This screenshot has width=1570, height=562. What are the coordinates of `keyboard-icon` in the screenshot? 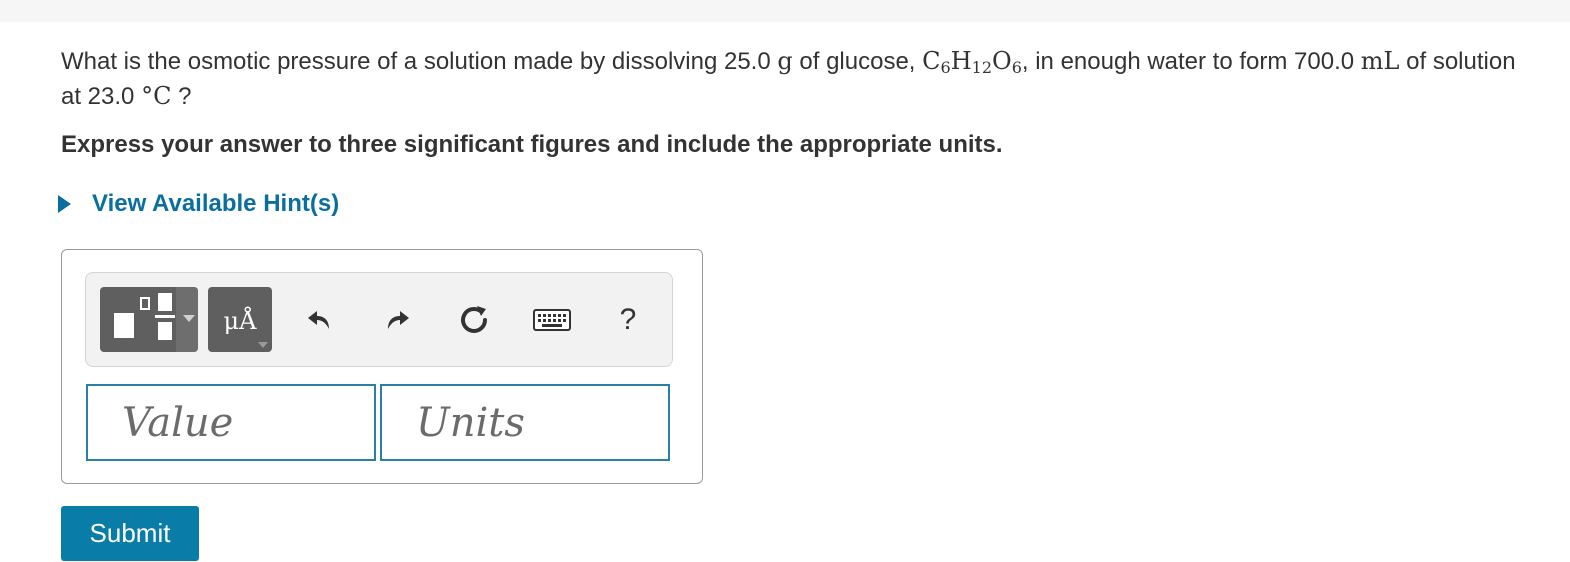 It's located at (552, 320).